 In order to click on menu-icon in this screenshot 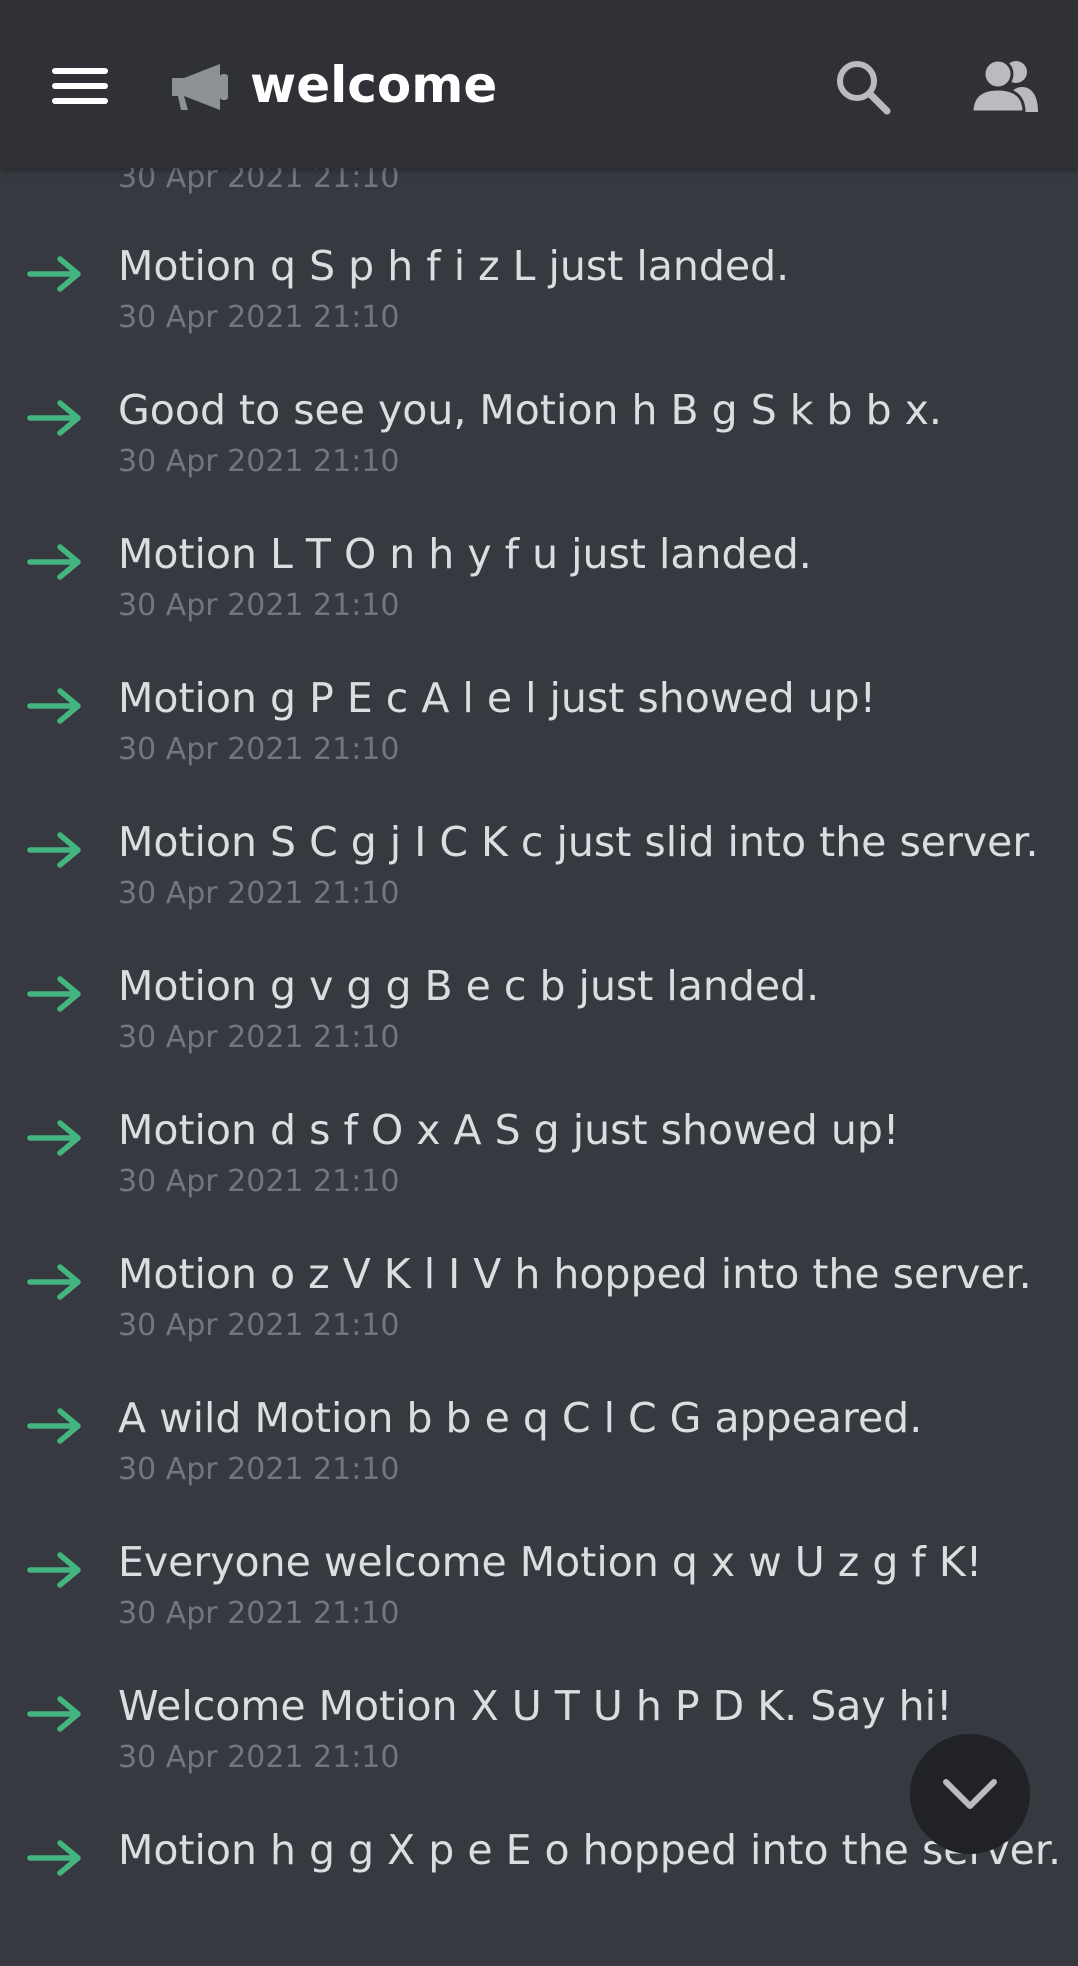, I will do `click(81, 85)`.